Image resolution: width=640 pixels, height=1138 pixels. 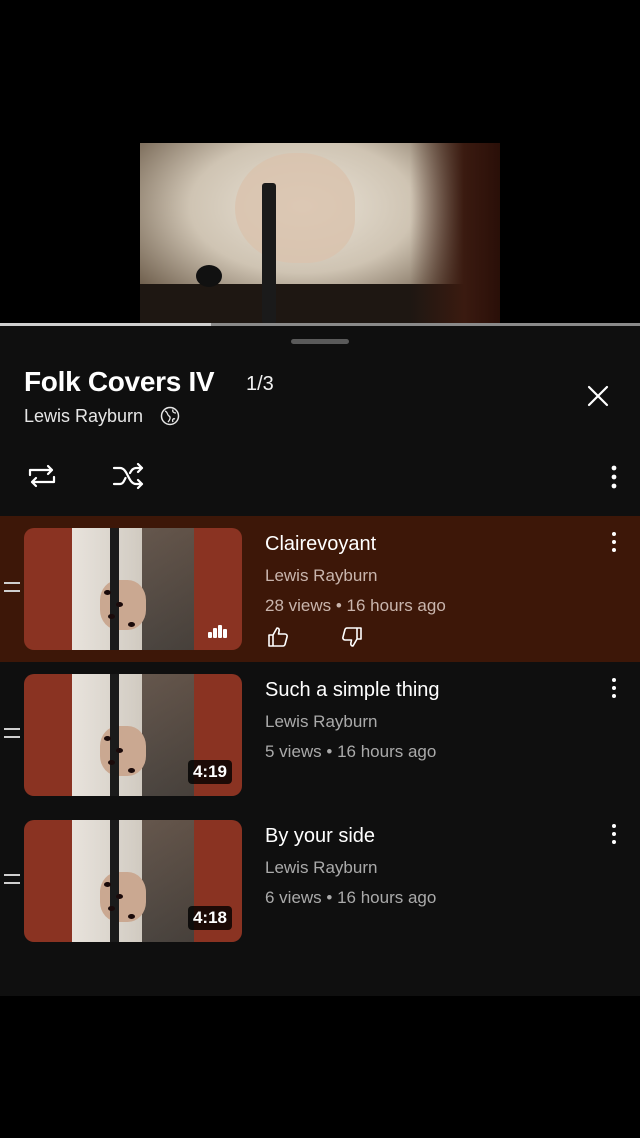 What do you see at coordinates (320, 341) in the screenshot?
I see `drag-handle-bar` at bounding box center [320, 341].